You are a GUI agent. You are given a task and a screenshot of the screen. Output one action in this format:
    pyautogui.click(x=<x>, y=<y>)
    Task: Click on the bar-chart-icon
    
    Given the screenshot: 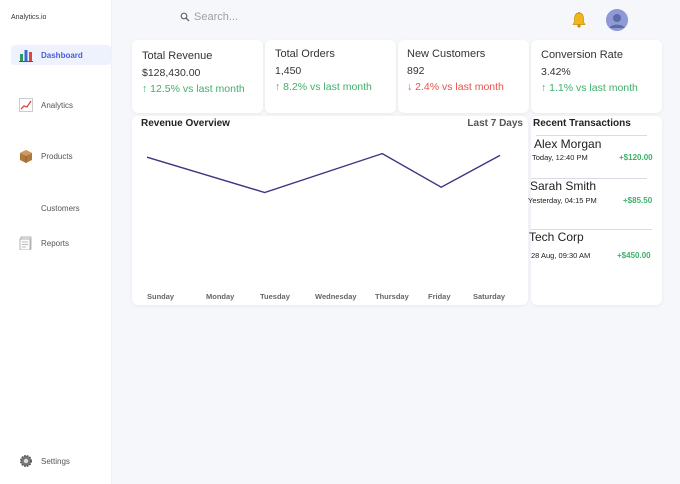 What is the action you would take?
    pyautogui.click(x=26, y=55)
    